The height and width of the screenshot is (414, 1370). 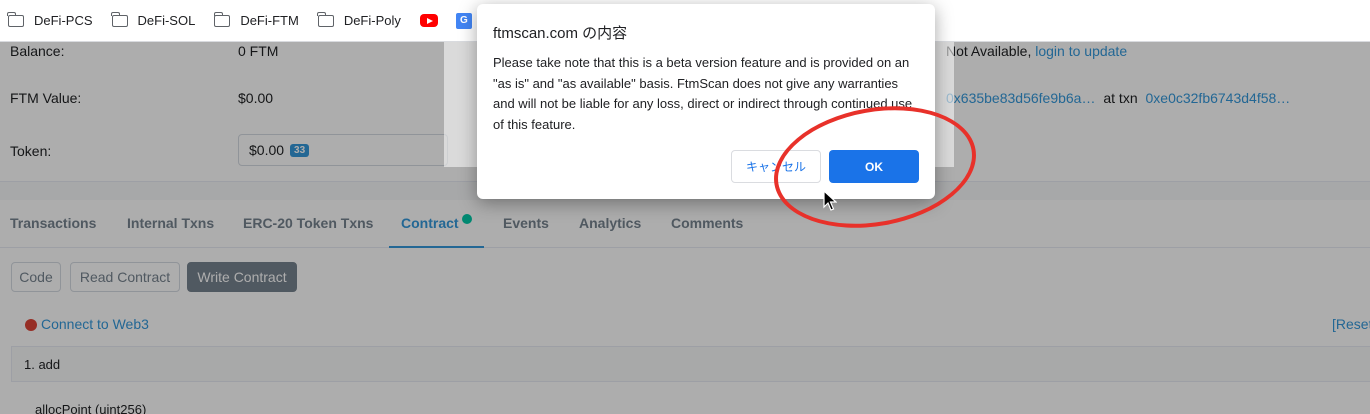 I want to click on youtube-icon, so click(x=428, y=20).